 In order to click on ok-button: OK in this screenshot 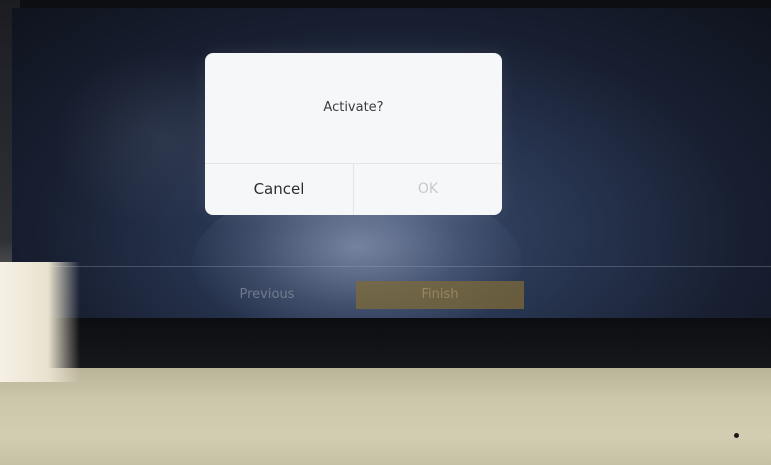, I will do `click(428, 189)`.